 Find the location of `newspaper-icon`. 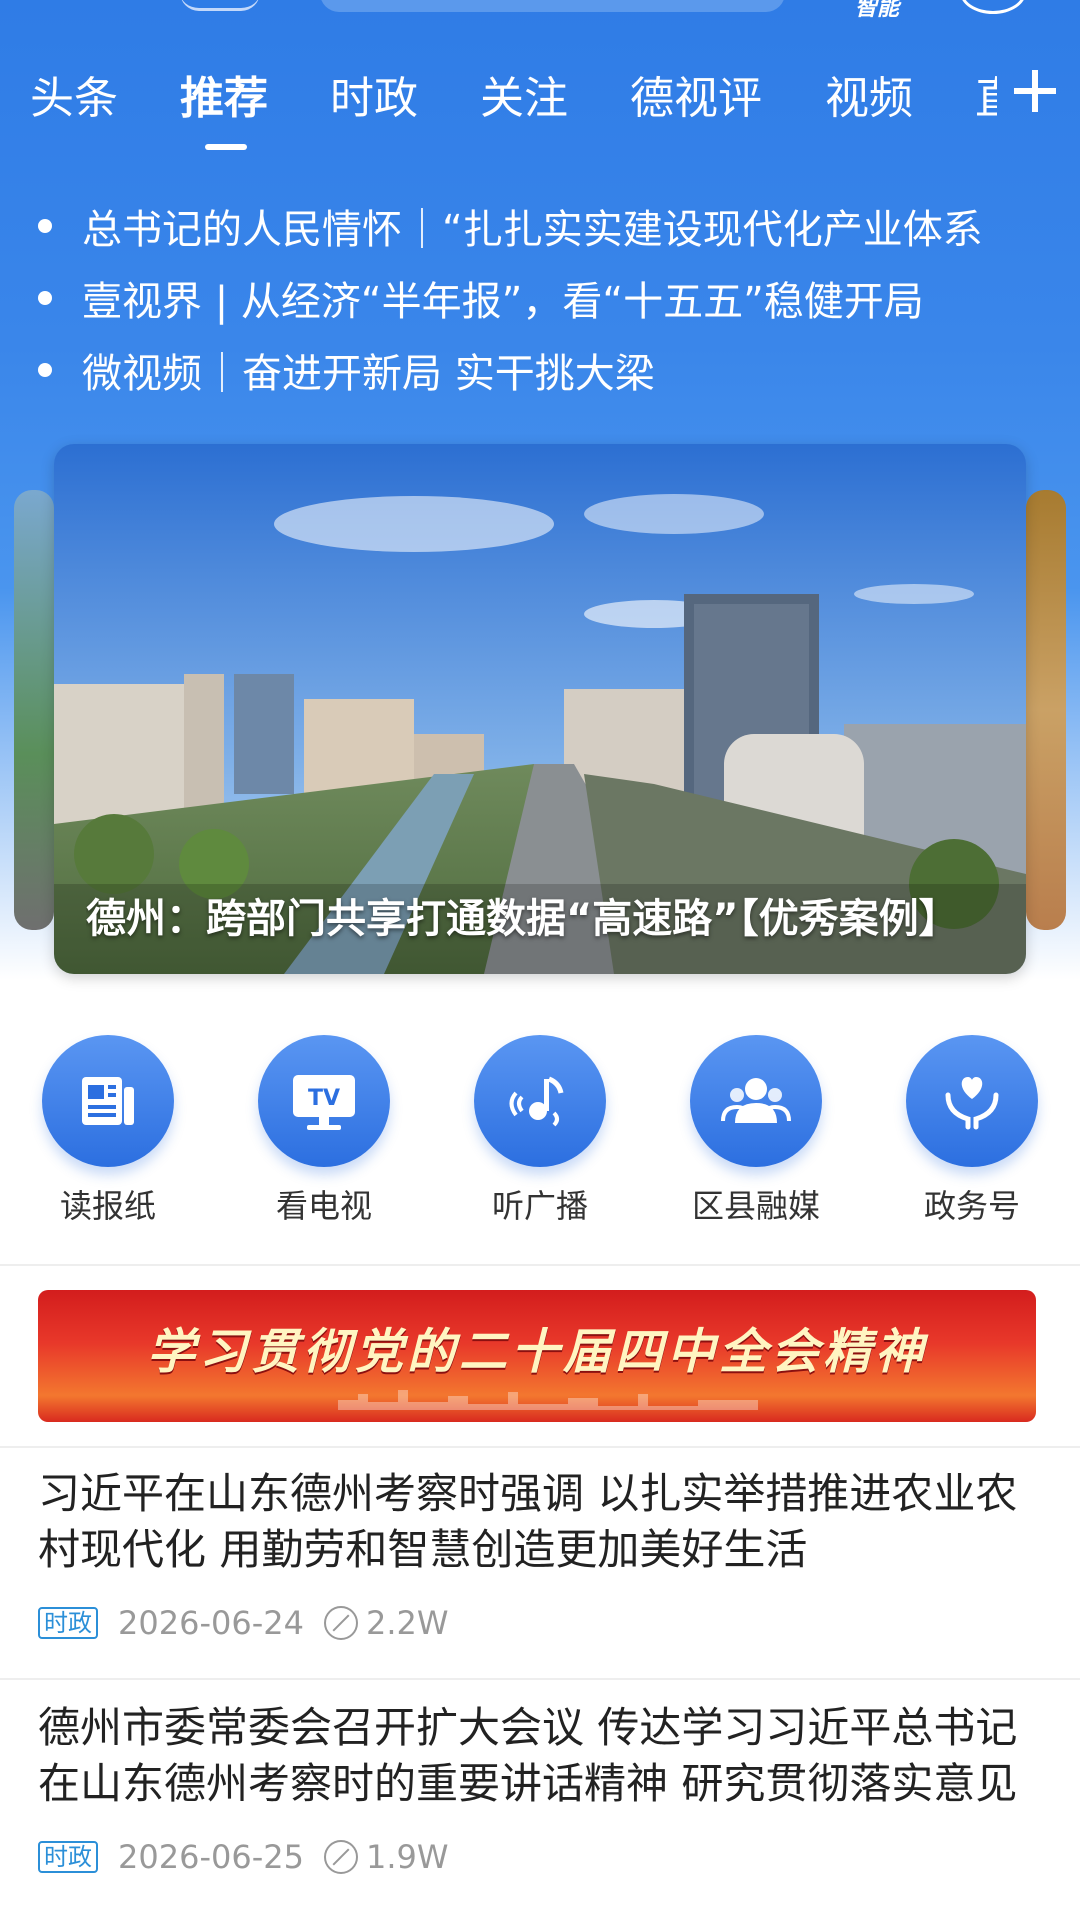

newspaper-icon is located at coordinates (108, 1101).